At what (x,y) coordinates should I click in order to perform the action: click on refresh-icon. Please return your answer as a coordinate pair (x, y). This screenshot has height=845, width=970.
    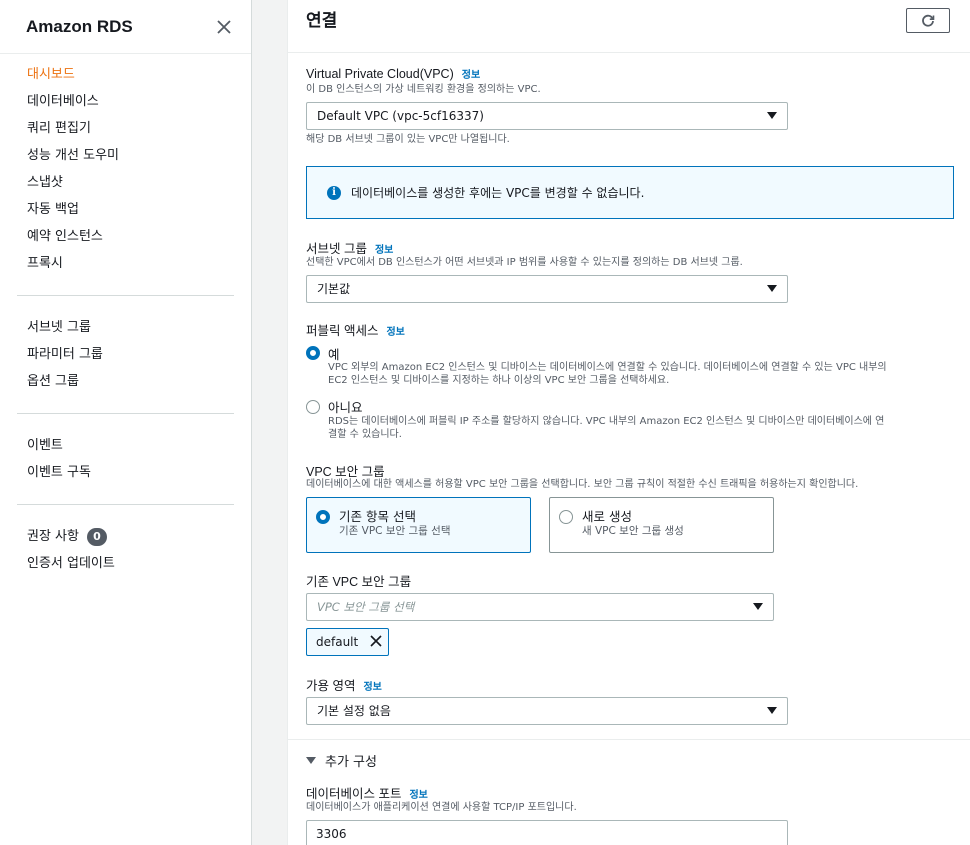
    Looking at the image, I should click on (928, 20).